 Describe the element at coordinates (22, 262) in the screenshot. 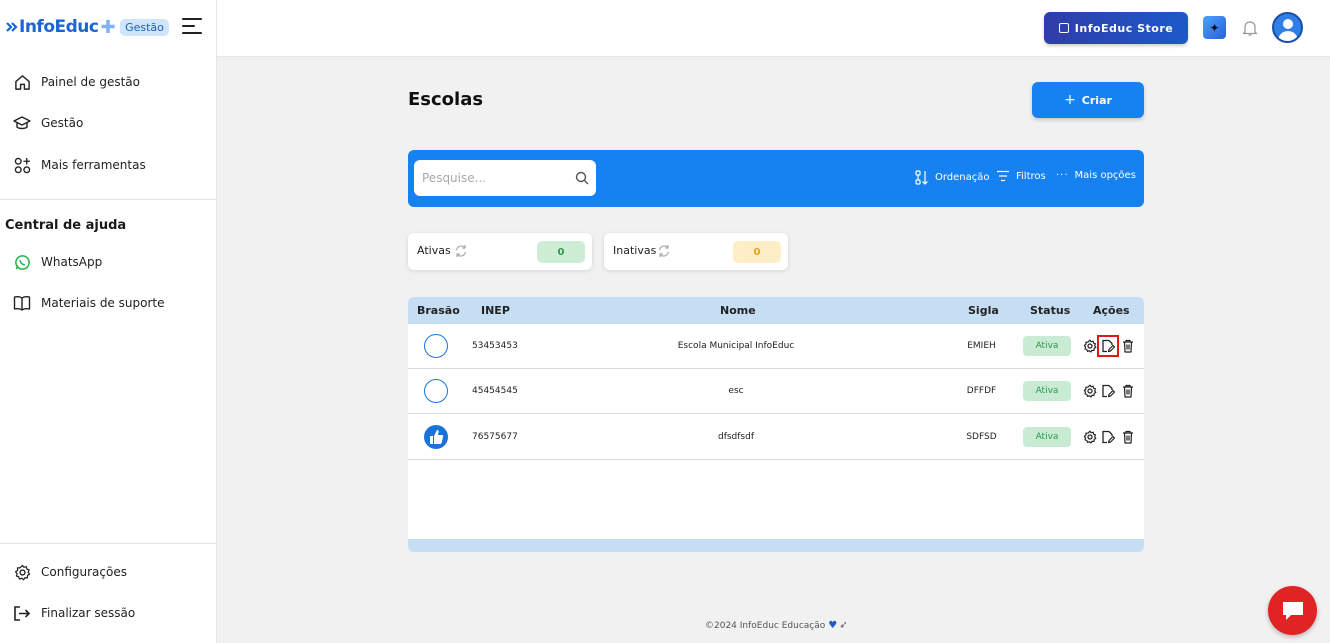

I see `whatsapp-icon` at that location.